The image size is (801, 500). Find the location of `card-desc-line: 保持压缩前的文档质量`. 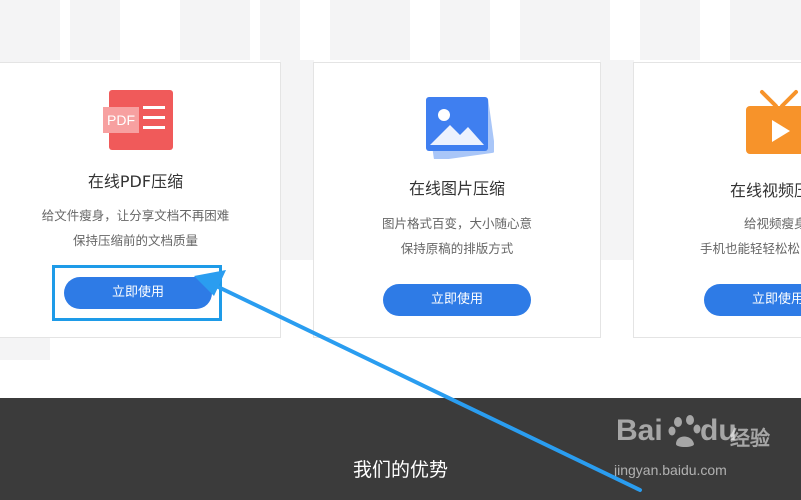

card-desc-line: 保持压缩前的文档质量 is located at coordinates (135, 240).